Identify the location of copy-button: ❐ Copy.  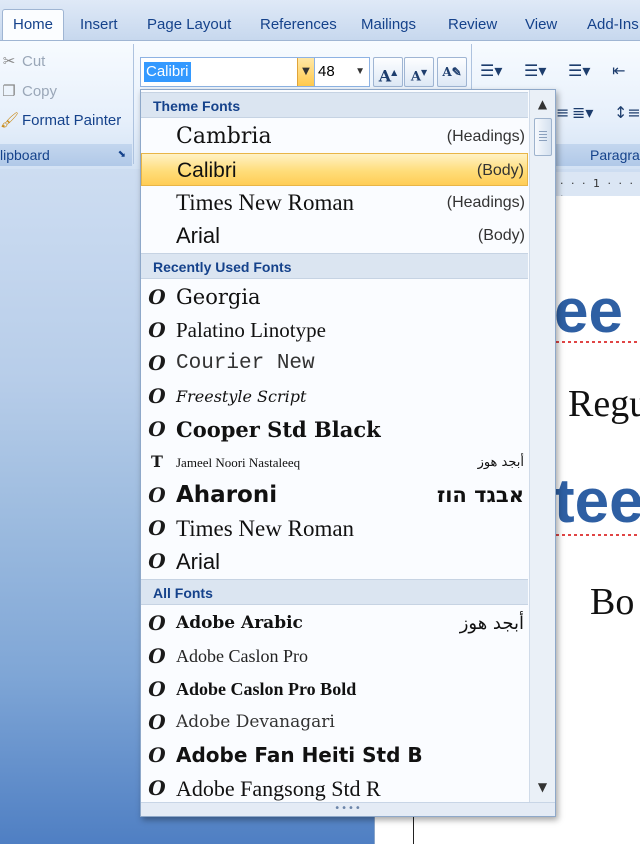
(28, 91).